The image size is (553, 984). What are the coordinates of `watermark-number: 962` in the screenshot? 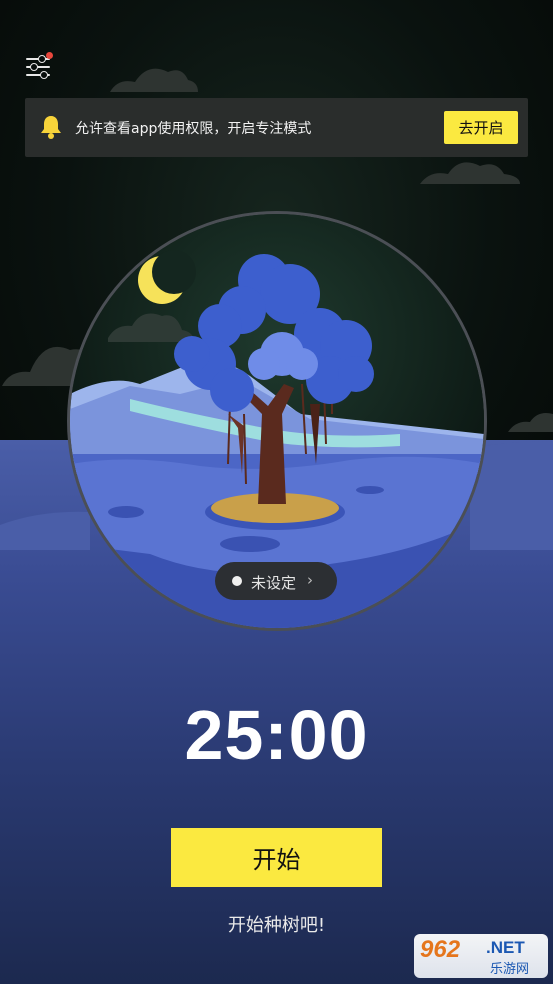 It's located at (440, 949).